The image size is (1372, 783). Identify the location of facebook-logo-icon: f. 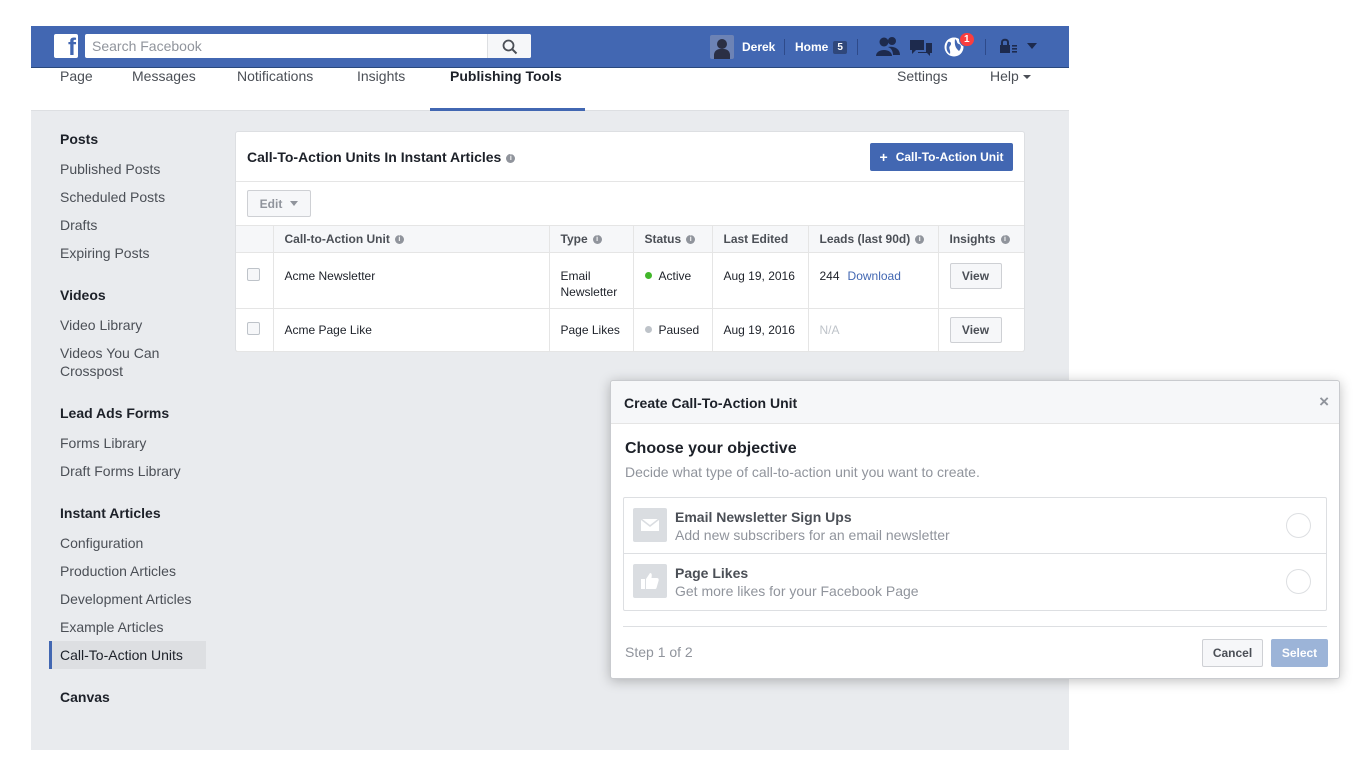
(66, 46).